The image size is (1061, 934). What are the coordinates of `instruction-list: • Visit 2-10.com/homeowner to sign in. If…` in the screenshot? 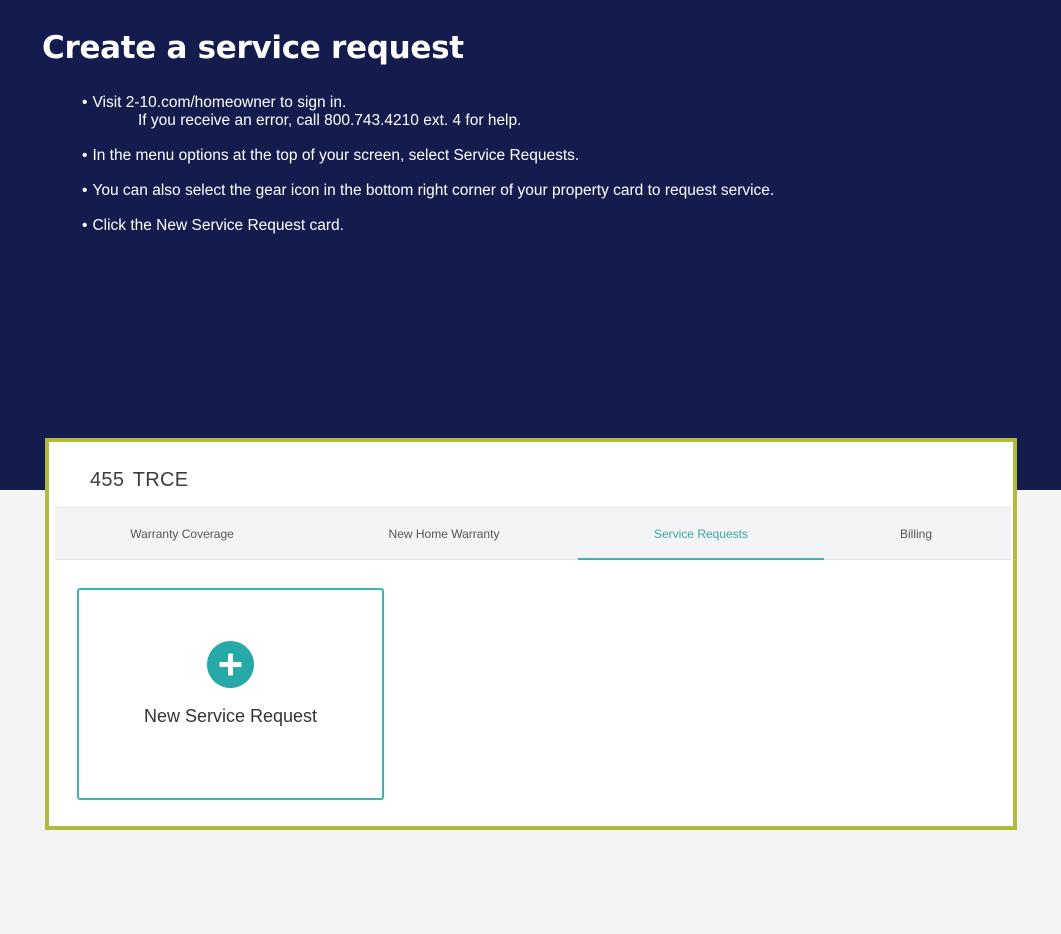 It's located at (428, 173).